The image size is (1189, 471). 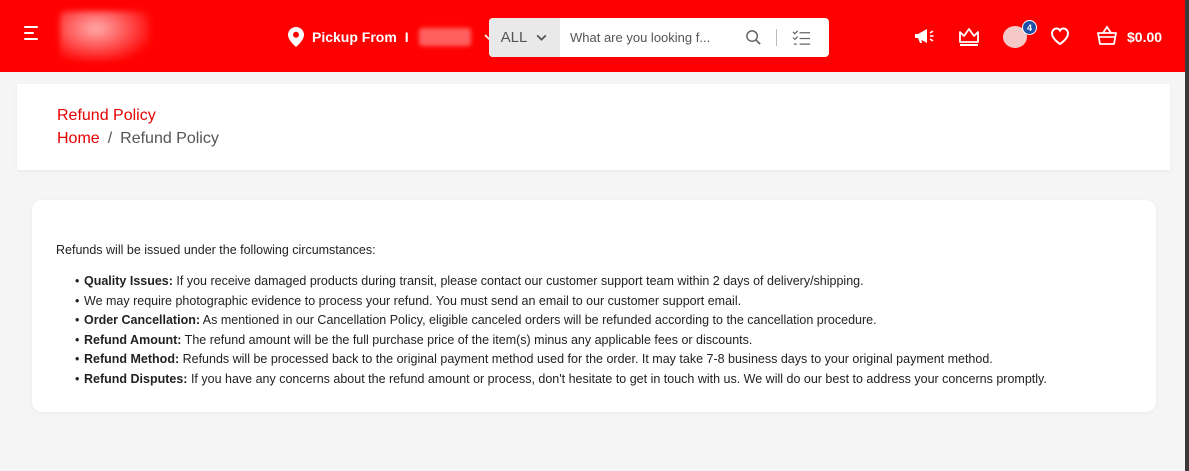 I want to click on page-title: Refund Policy, so click(x=106, y=115).